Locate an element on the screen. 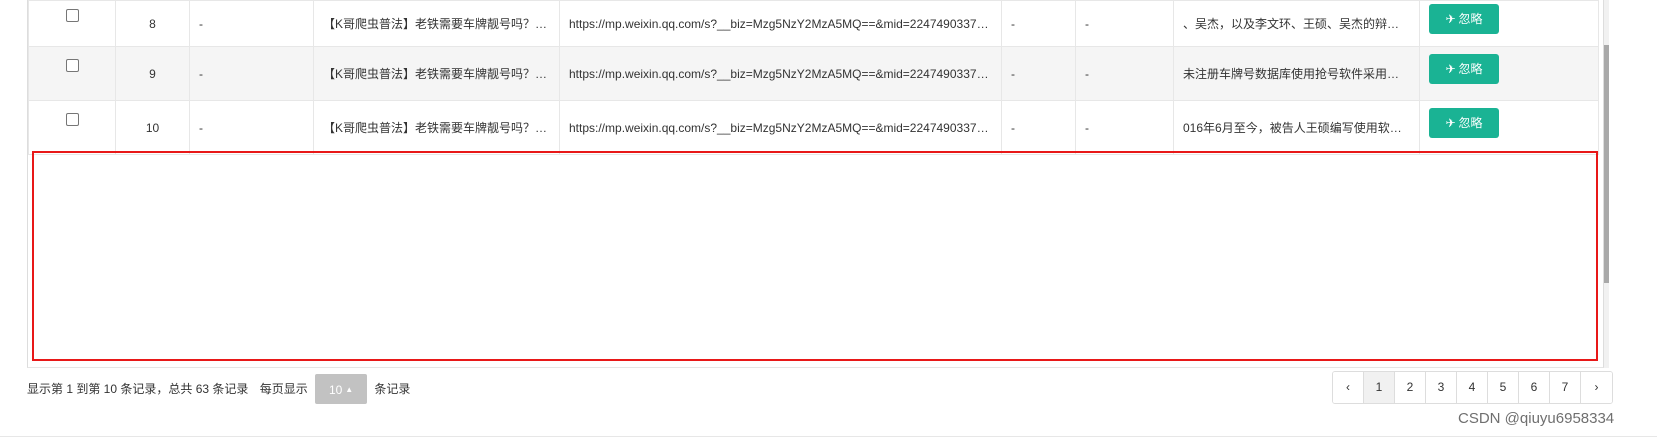 This screenshot has height=441, width=1657. page-4-button: 4 is located at coordinates (1472, 387).